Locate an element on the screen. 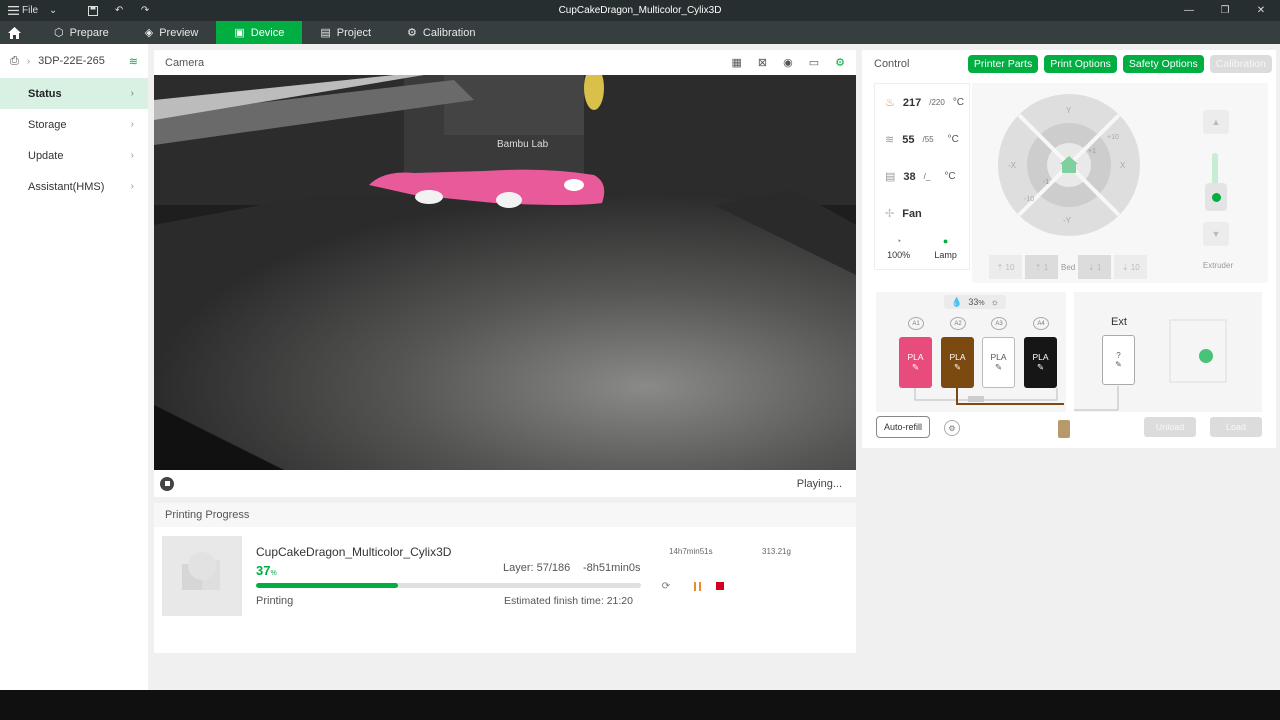 The height and width of the screenshot is (720, 1280). tab-project-label: Project is located at coordinates (354, 32).